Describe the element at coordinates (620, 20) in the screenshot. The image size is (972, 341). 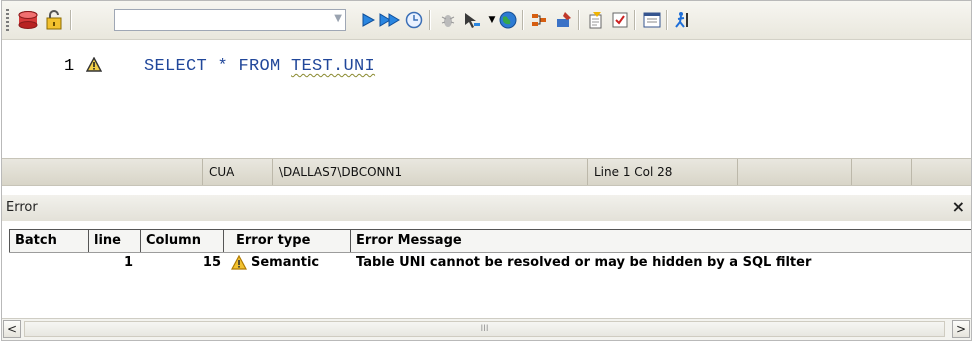
I see `check-icon` at that location.